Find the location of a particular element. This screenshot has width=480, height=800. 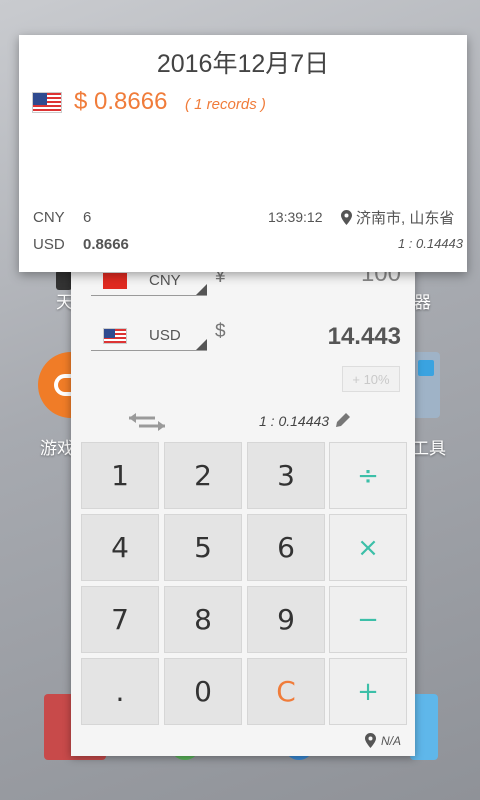

to-currency-select: USD is located at coordinates (149, 336).